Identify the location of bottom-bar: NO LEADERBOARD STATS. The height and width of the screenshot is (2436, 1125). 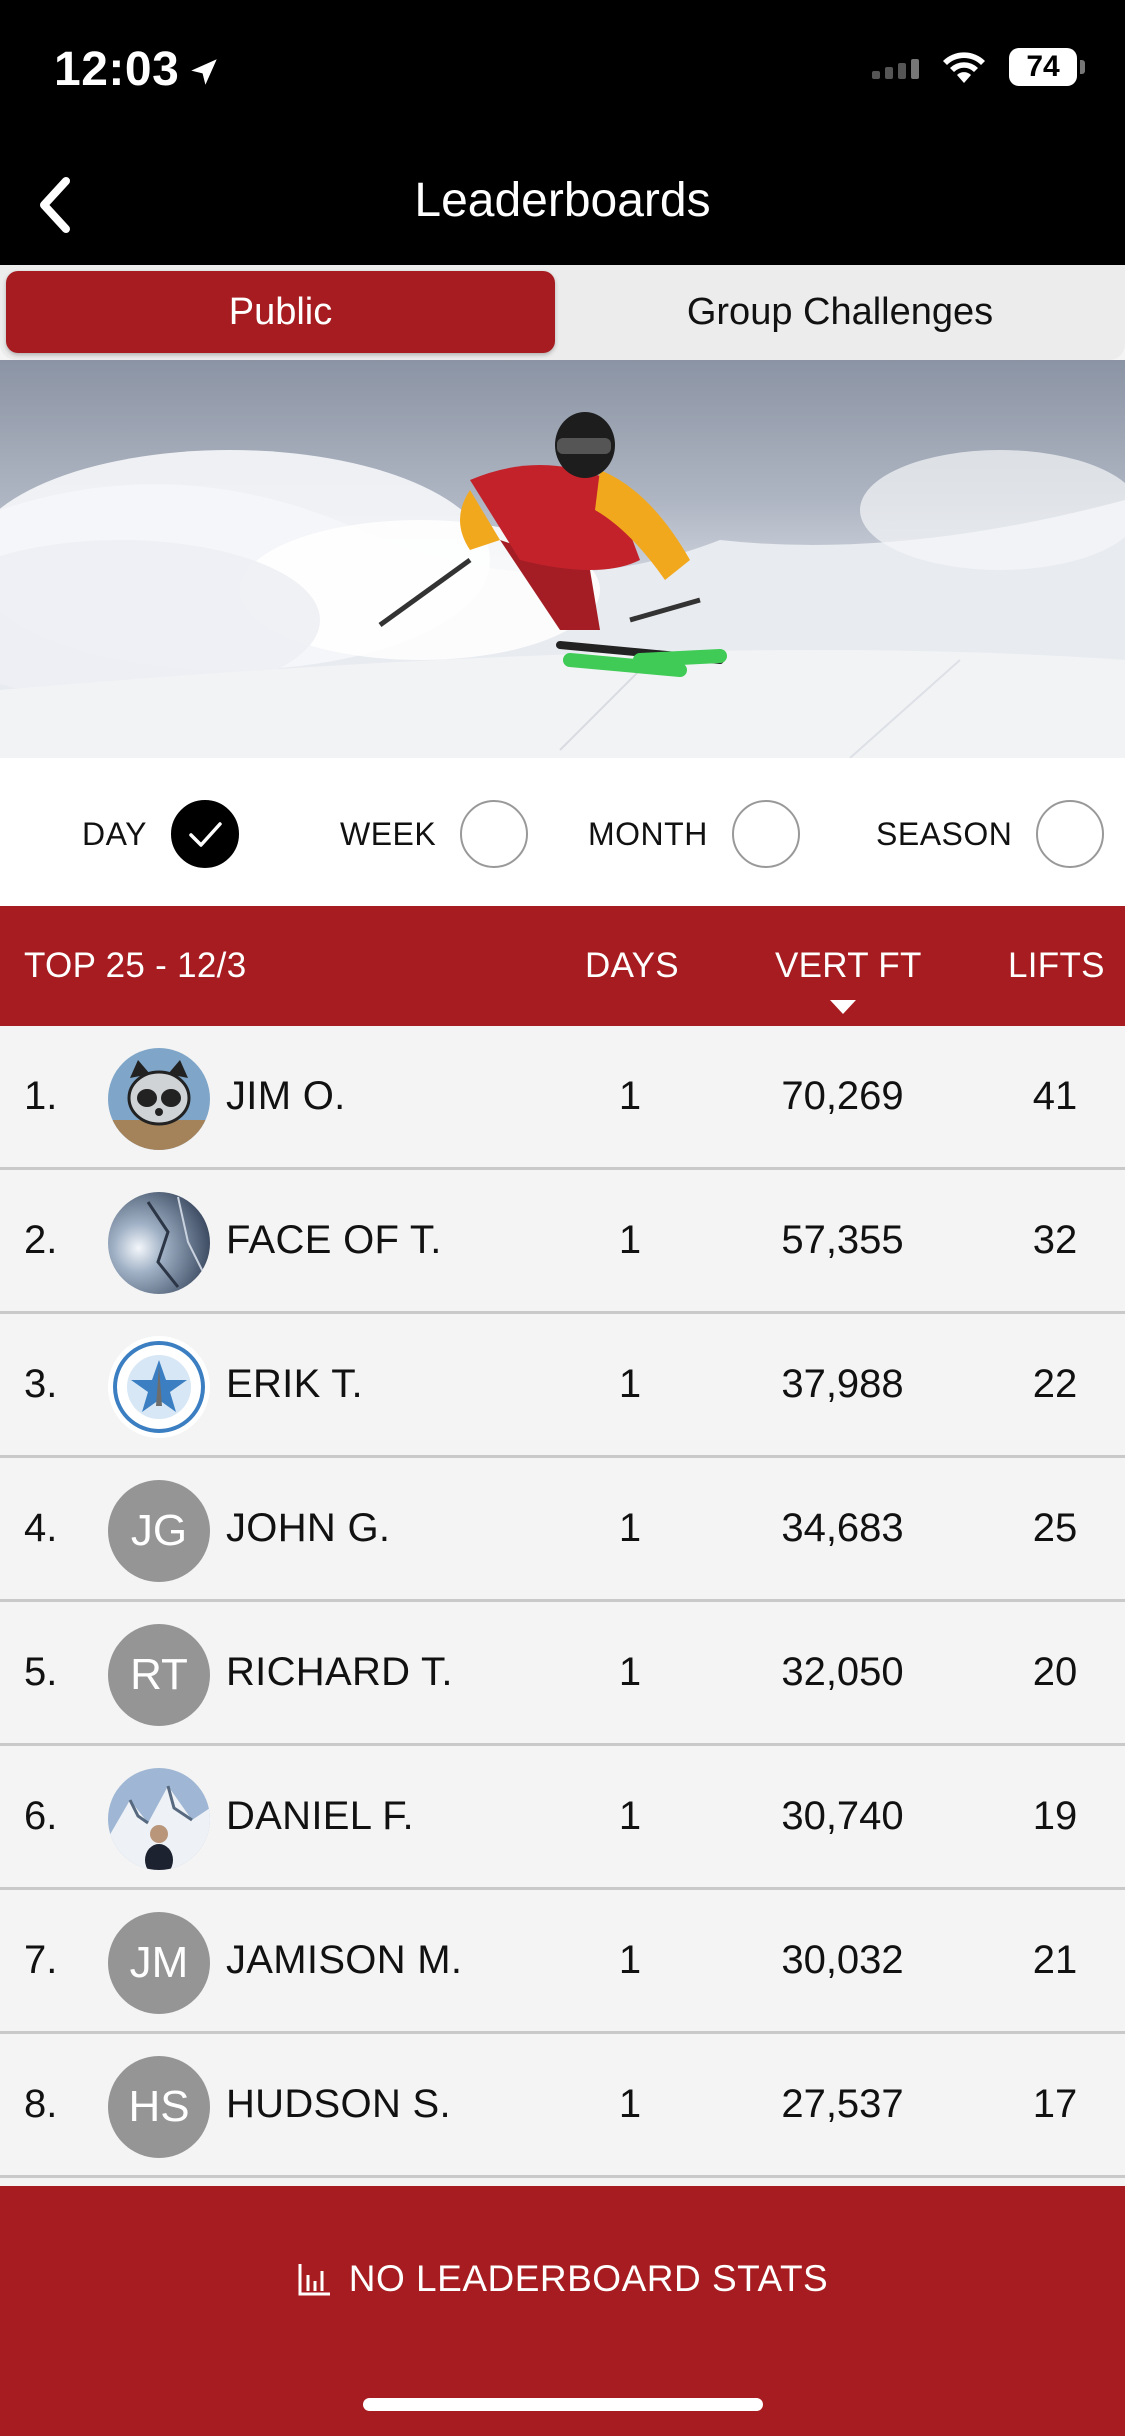
(562, 2311).